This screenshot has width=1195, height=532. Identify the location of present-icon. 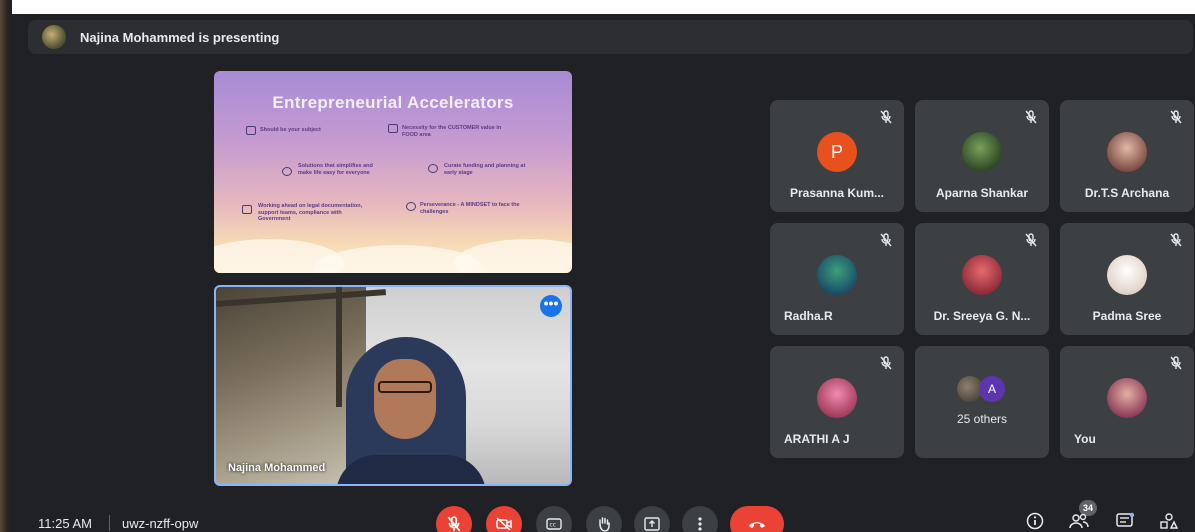
(652, 524).